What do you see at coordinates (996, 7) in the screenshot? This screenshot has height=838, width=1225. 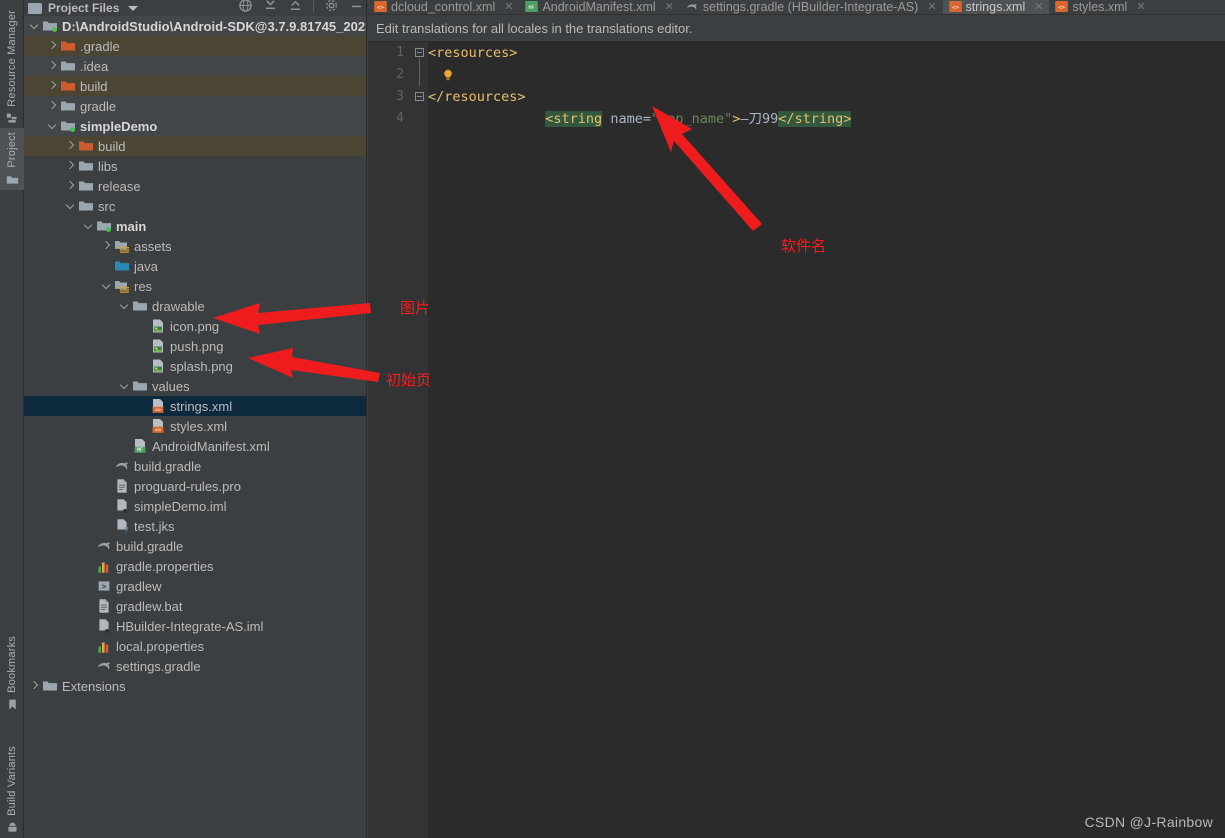 I see `editor-tab: <> strings.xml ✕` at bounding box center [996, 7].